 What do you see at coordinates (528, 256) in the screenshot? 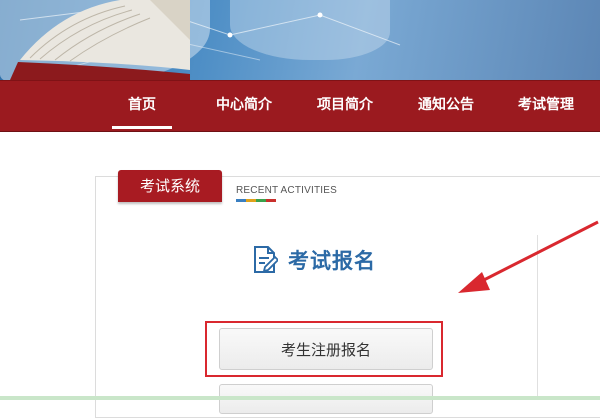
I see `annotation-arrow` at bounding box center [528, 256].